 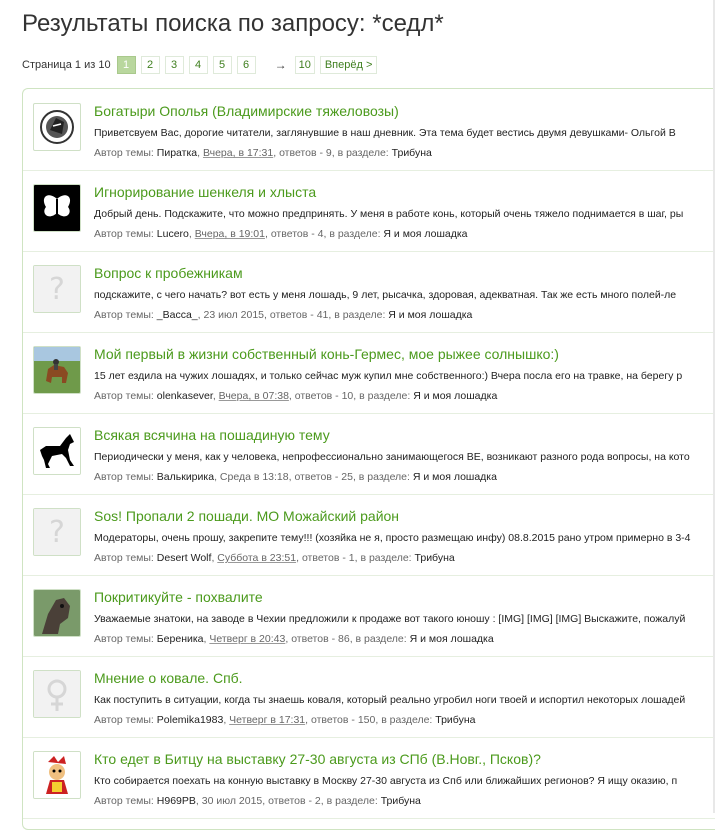 I want to click on author-link: _Васса_, so click(x=177, y=315).